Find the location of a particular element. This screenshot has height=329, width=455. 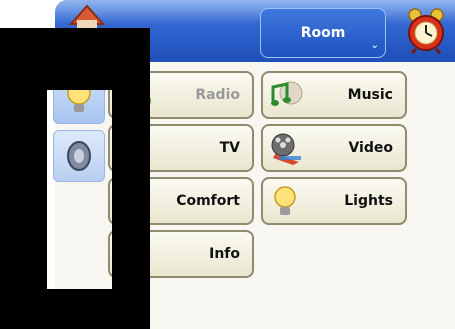

room-select: Room ⌄ is located at coordinates (323, 33).